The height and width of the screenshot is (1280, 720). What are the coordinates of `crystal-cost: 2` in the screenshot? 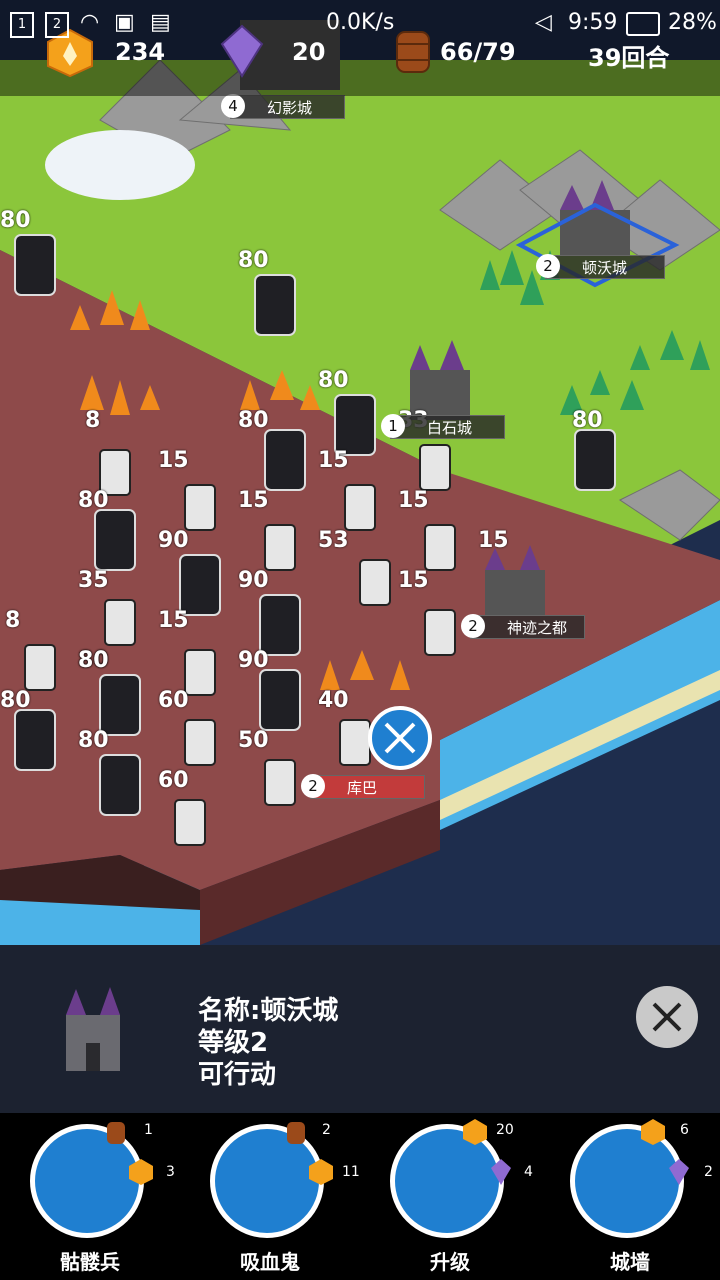 It's located at (708, 1172).